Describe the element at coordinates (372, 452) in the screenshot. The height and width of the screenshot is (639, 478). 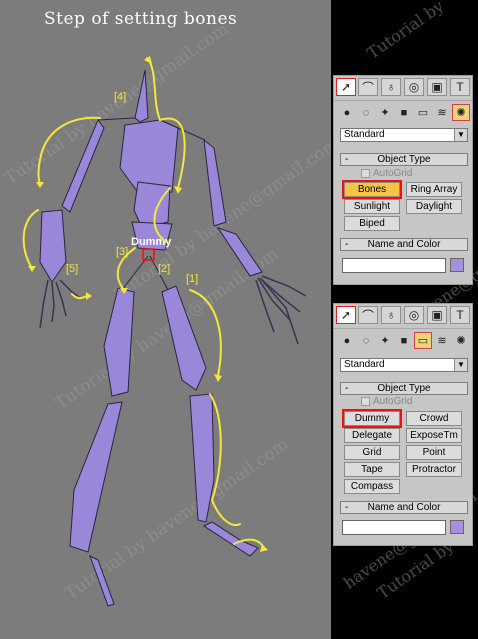
I see `grid-button: Grid` at that location.